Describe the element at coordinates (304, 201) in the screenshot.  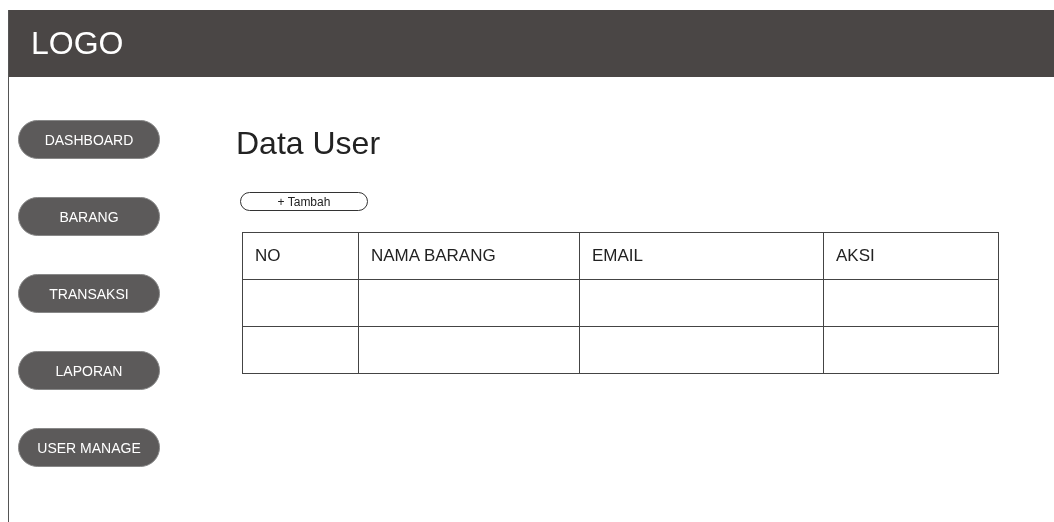
I see `add-button: + Tambah` at that location.